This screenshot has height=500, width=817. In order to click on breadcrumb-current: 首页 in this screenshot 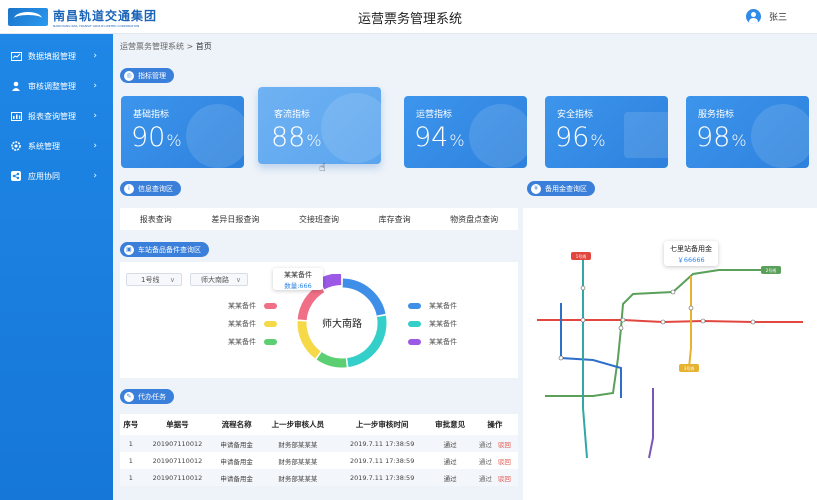, I will do `click(203, 46)`.